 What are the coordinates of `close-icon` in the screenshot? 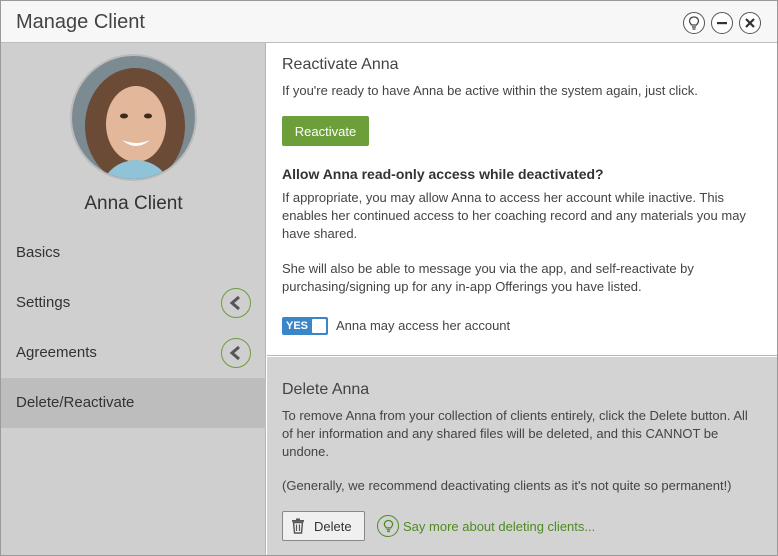 It's located at (750, 23).